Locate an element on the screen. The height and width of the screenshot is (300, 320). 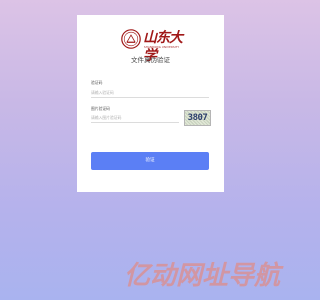
university-logo: 山东大学 SHANDONG UNIVERSITY is located at coordinates (152, 46).